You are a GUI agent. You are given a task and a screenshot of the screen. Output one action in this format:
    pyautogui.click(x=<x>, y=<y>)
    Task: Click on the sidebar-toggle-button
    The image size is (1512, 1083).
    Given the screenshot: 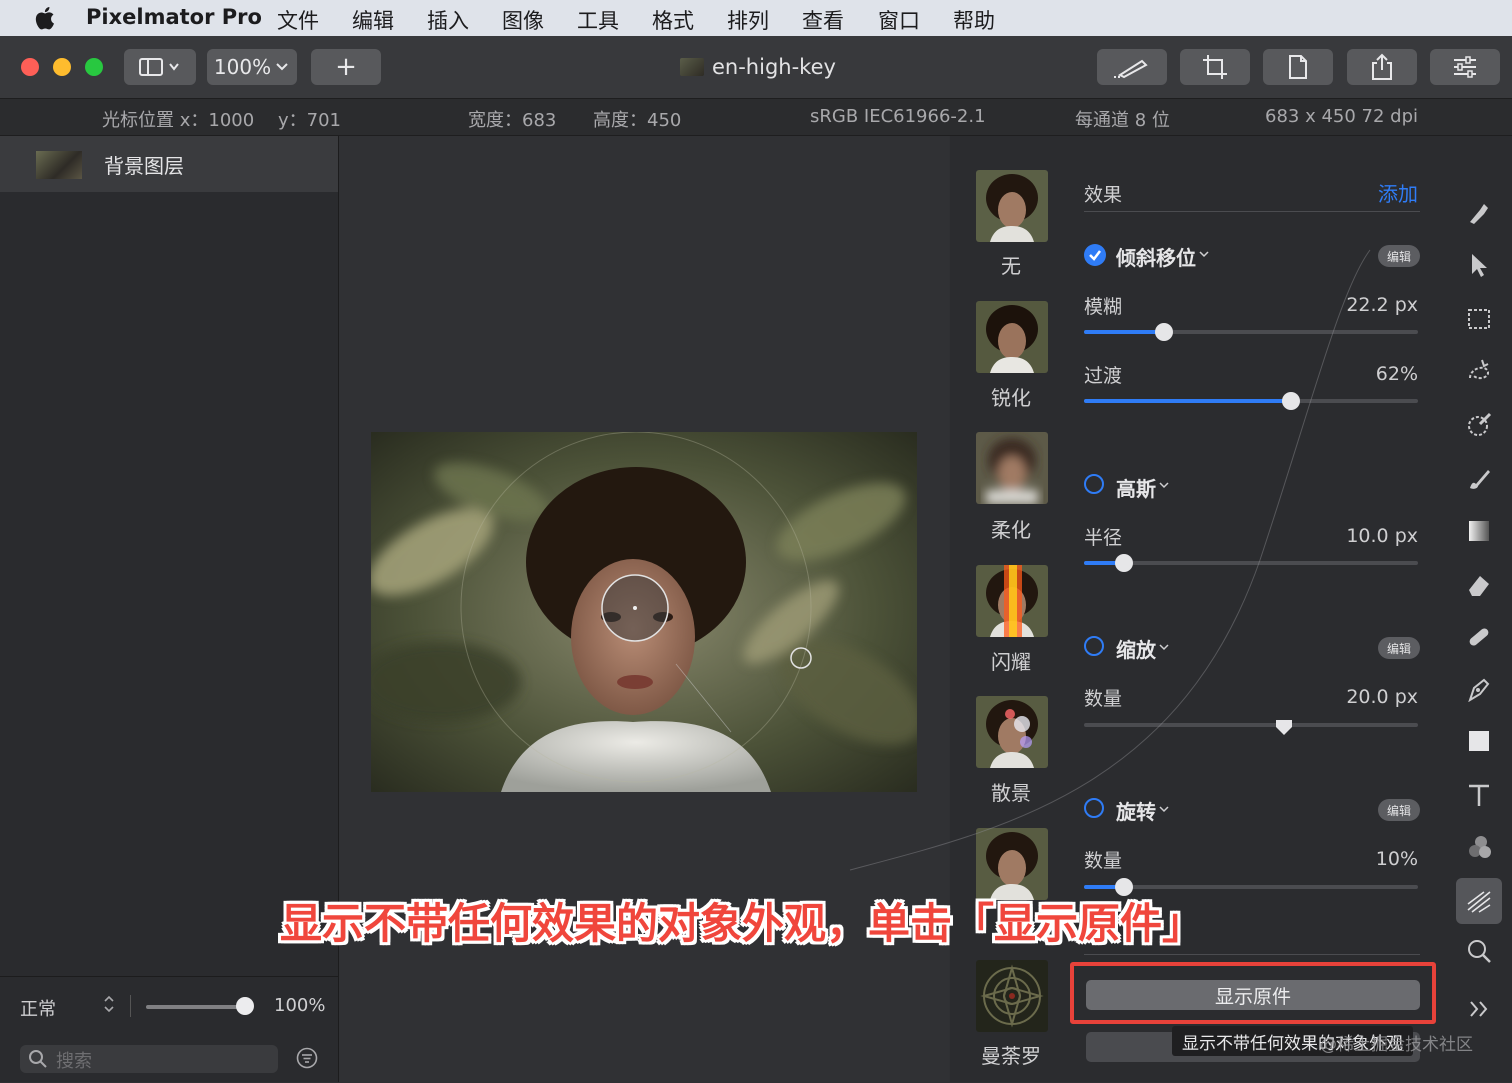 What is the action you would take?
    pyautogui.click(x=160, y=67)
    